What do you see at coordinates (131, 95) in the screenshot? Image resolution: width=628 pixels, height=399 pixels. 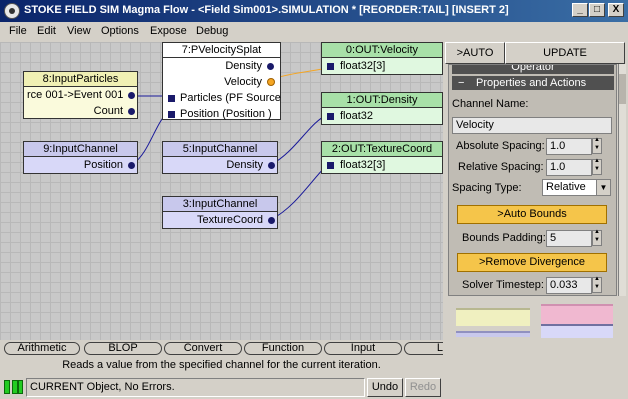 I see `particles-output-socket` at bounding box center [131, 95].